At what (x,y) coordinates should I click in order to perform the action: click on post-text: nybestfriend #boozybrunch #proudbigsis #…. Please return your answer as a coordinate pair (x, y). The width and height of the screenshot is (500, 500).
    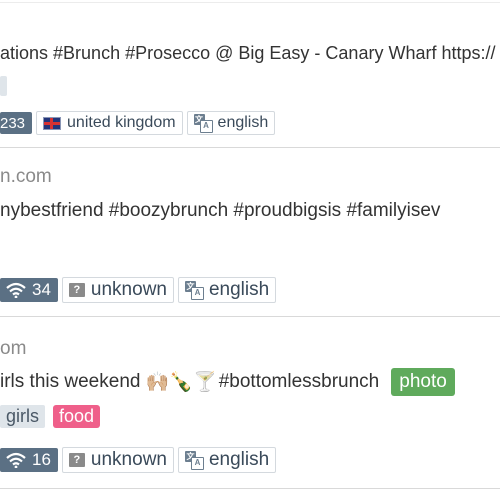
    Looking at the image, I should click on (220, 210).